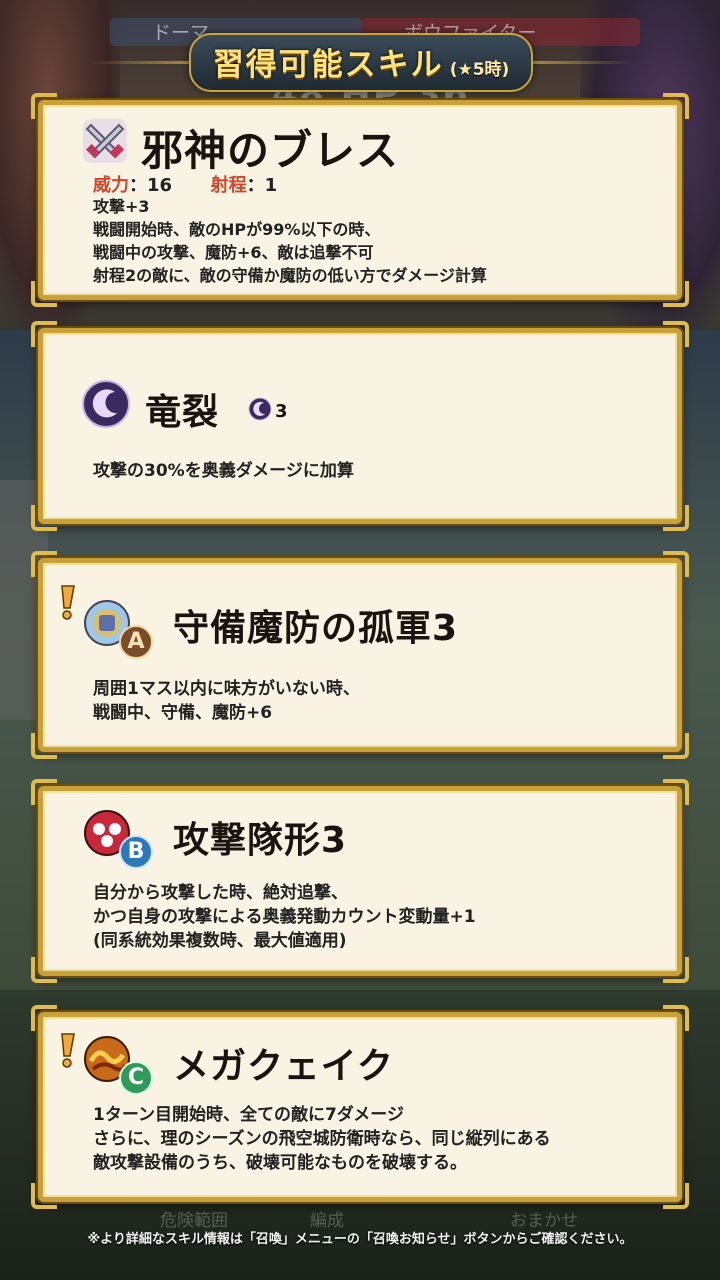 The height and width of the screenshot is (1280, 720). I want to click on slot-a-badge: A, so click(136, 642).